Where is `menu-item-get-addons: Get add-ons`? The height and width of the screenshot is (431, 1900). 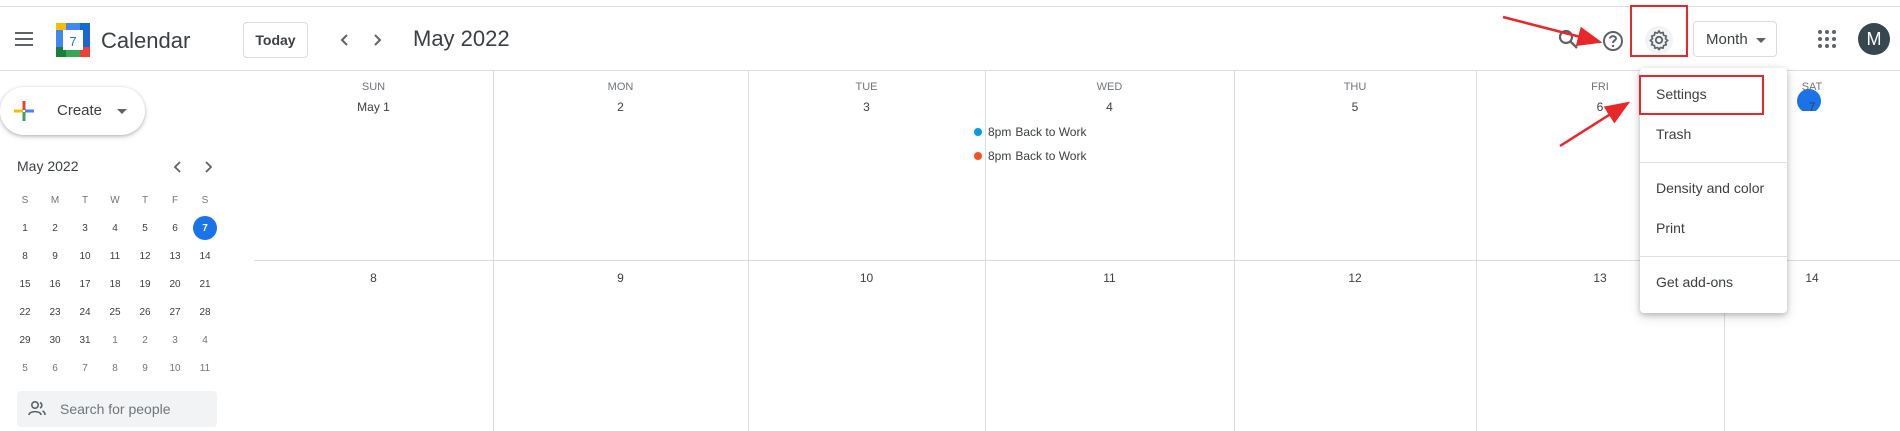
menu-item-get-addons: Get add-ons is located at coordinates (1713, 282).